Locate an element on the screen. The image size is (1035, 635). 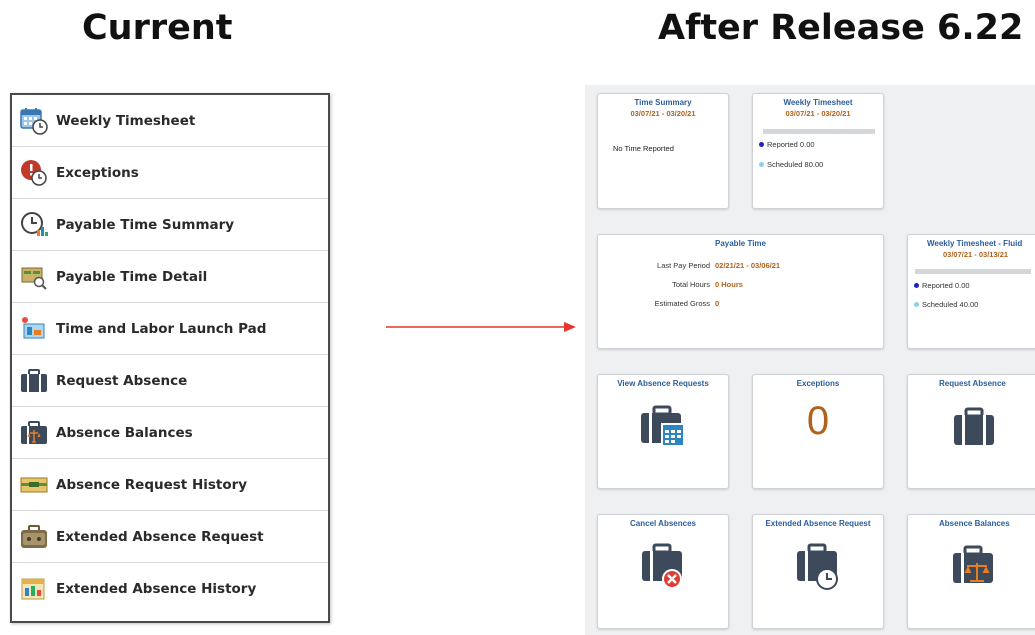
menu-item-payable-time-detail: Payable Time Detail is located at coordinates (170, 277).